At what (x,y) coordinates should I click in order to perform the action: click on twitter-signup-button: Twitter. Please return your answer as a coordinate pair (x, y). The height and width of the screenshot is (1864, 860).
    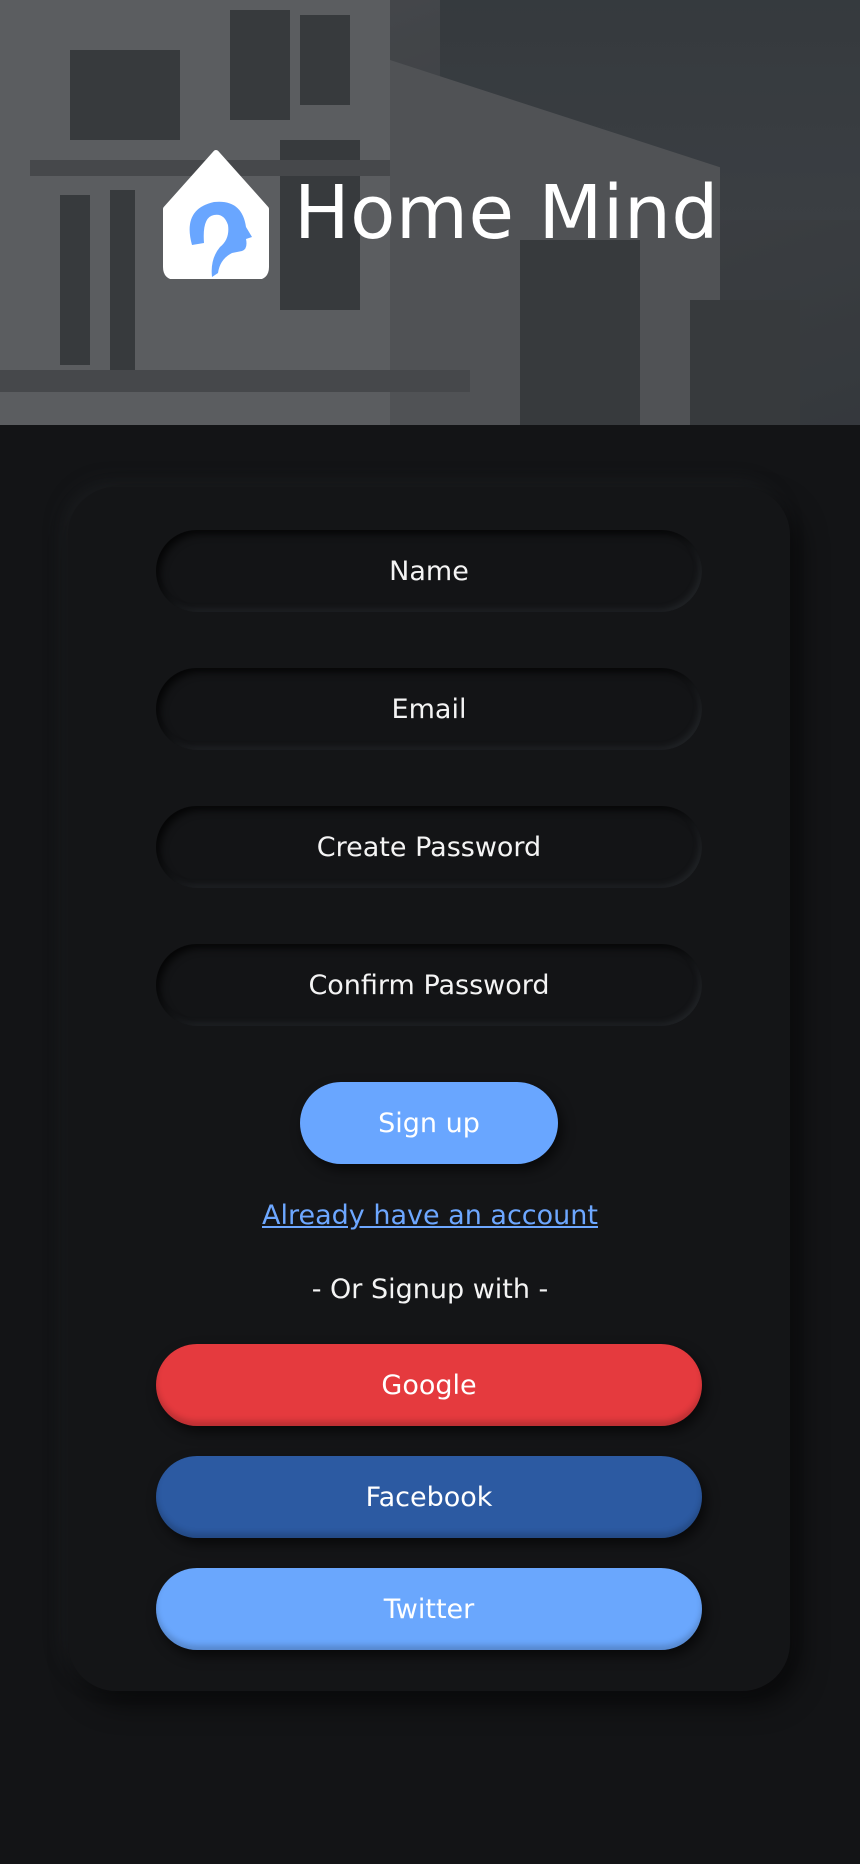
    Looking at the image, I should click on (429, 1609).